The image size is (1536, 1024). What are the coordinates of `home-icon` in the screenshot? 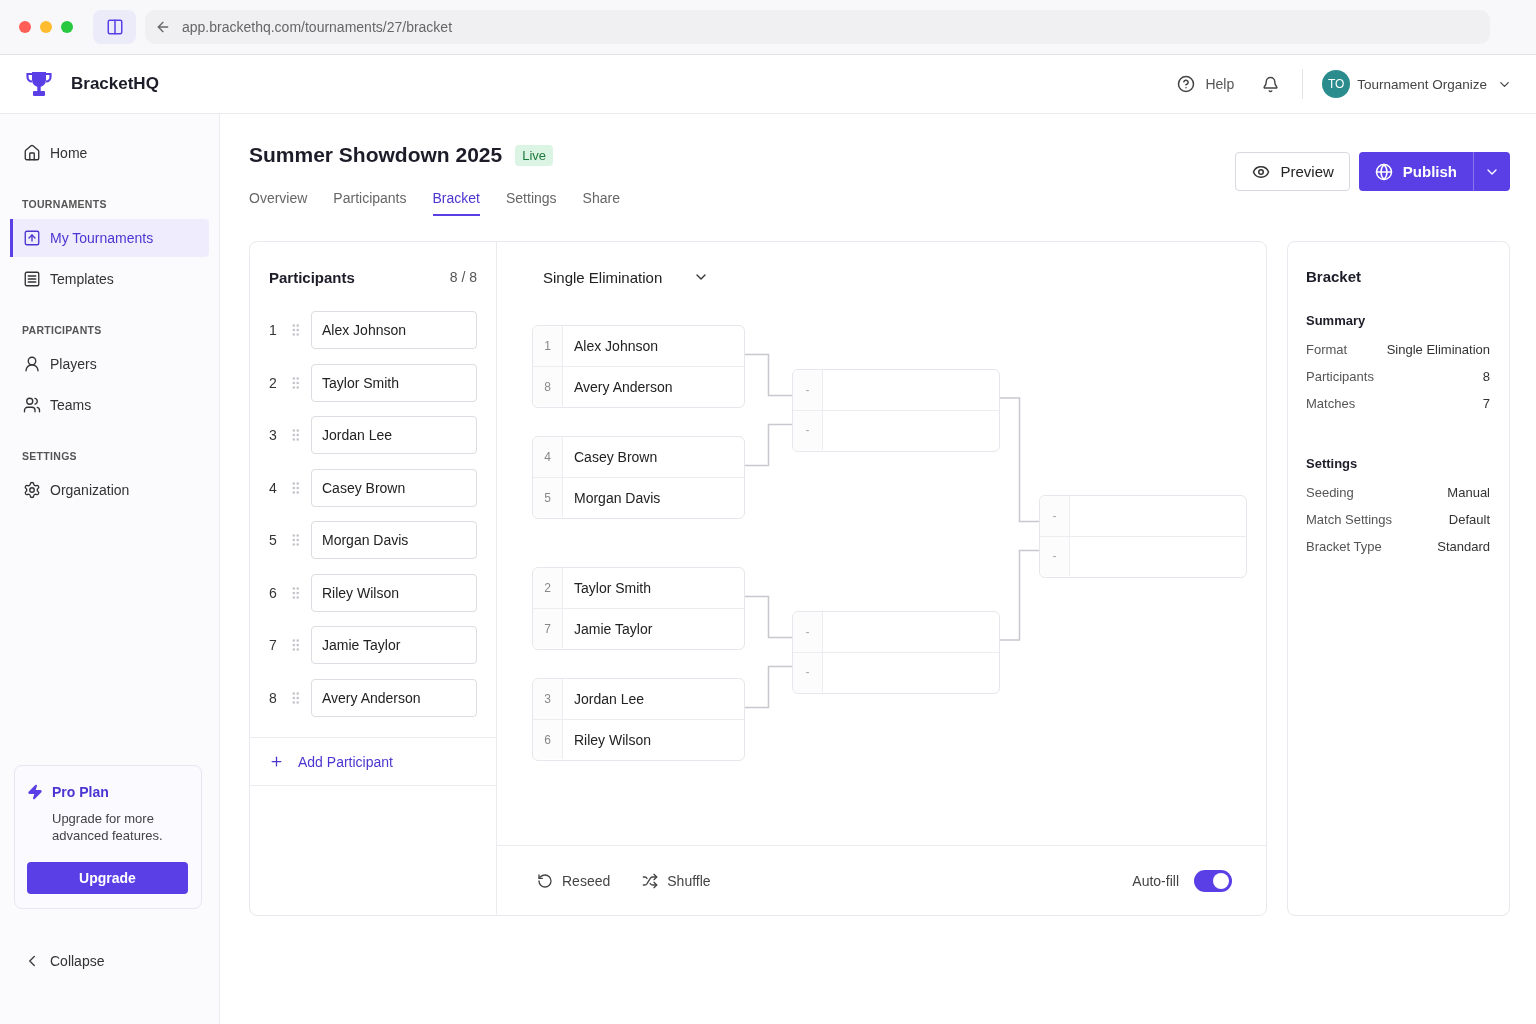 It's located at (32, 153).